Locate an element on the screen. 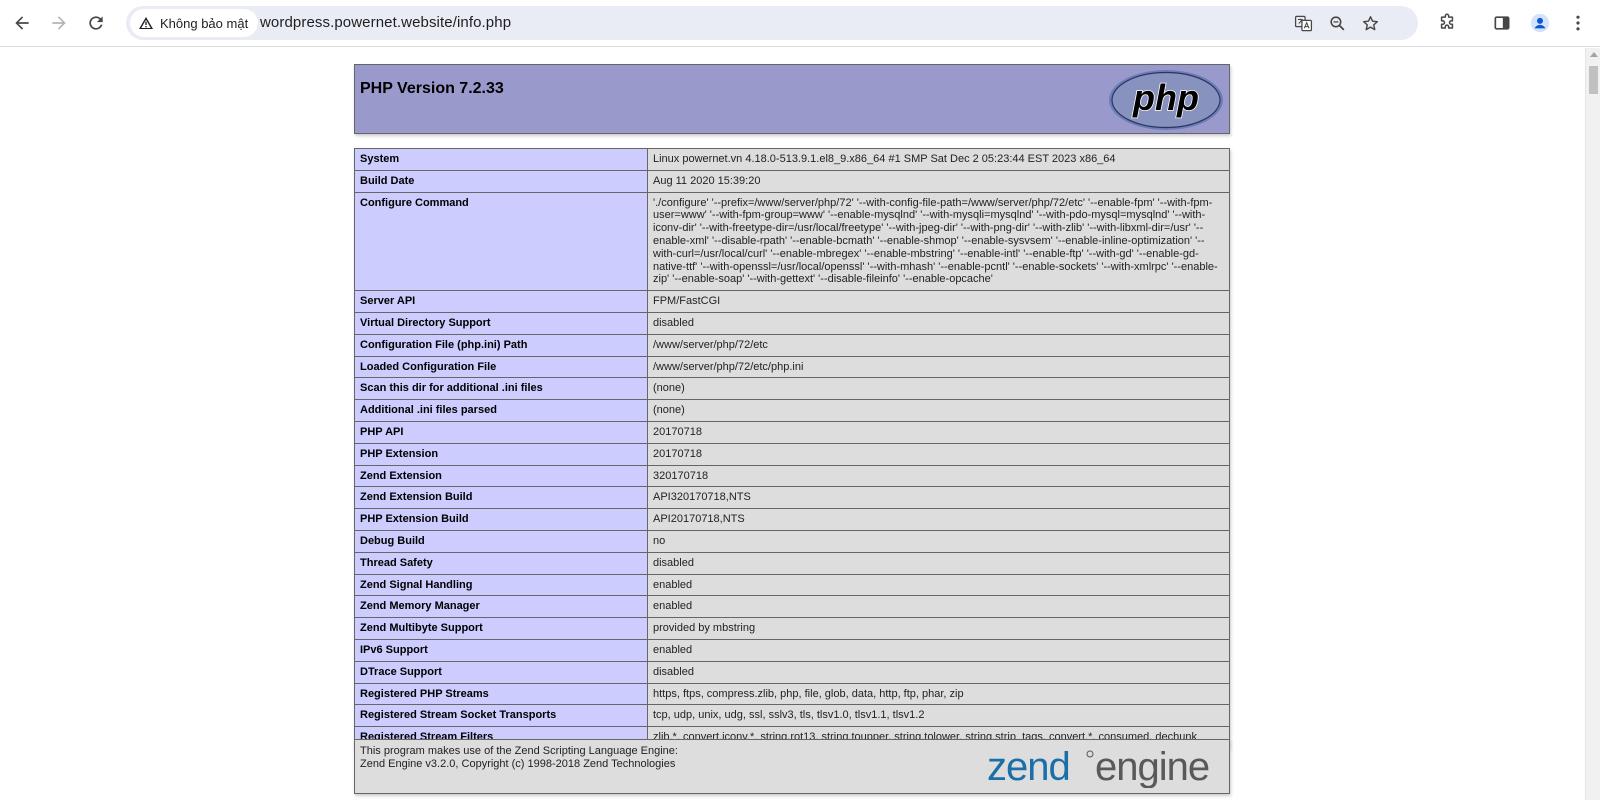 This screenshot has width=1600, height=800. zoom-button is located at coordinates (1337, 23).